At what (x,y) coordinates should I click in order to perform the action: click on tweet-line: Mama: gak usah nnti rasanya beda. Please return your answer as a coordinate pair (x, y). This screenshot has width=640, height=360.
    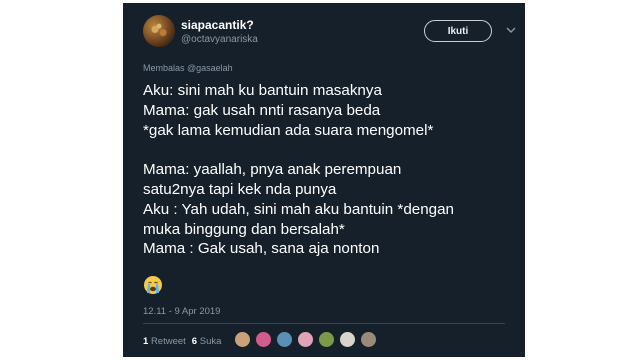
    Looking at the image, I should click on (262, 110).